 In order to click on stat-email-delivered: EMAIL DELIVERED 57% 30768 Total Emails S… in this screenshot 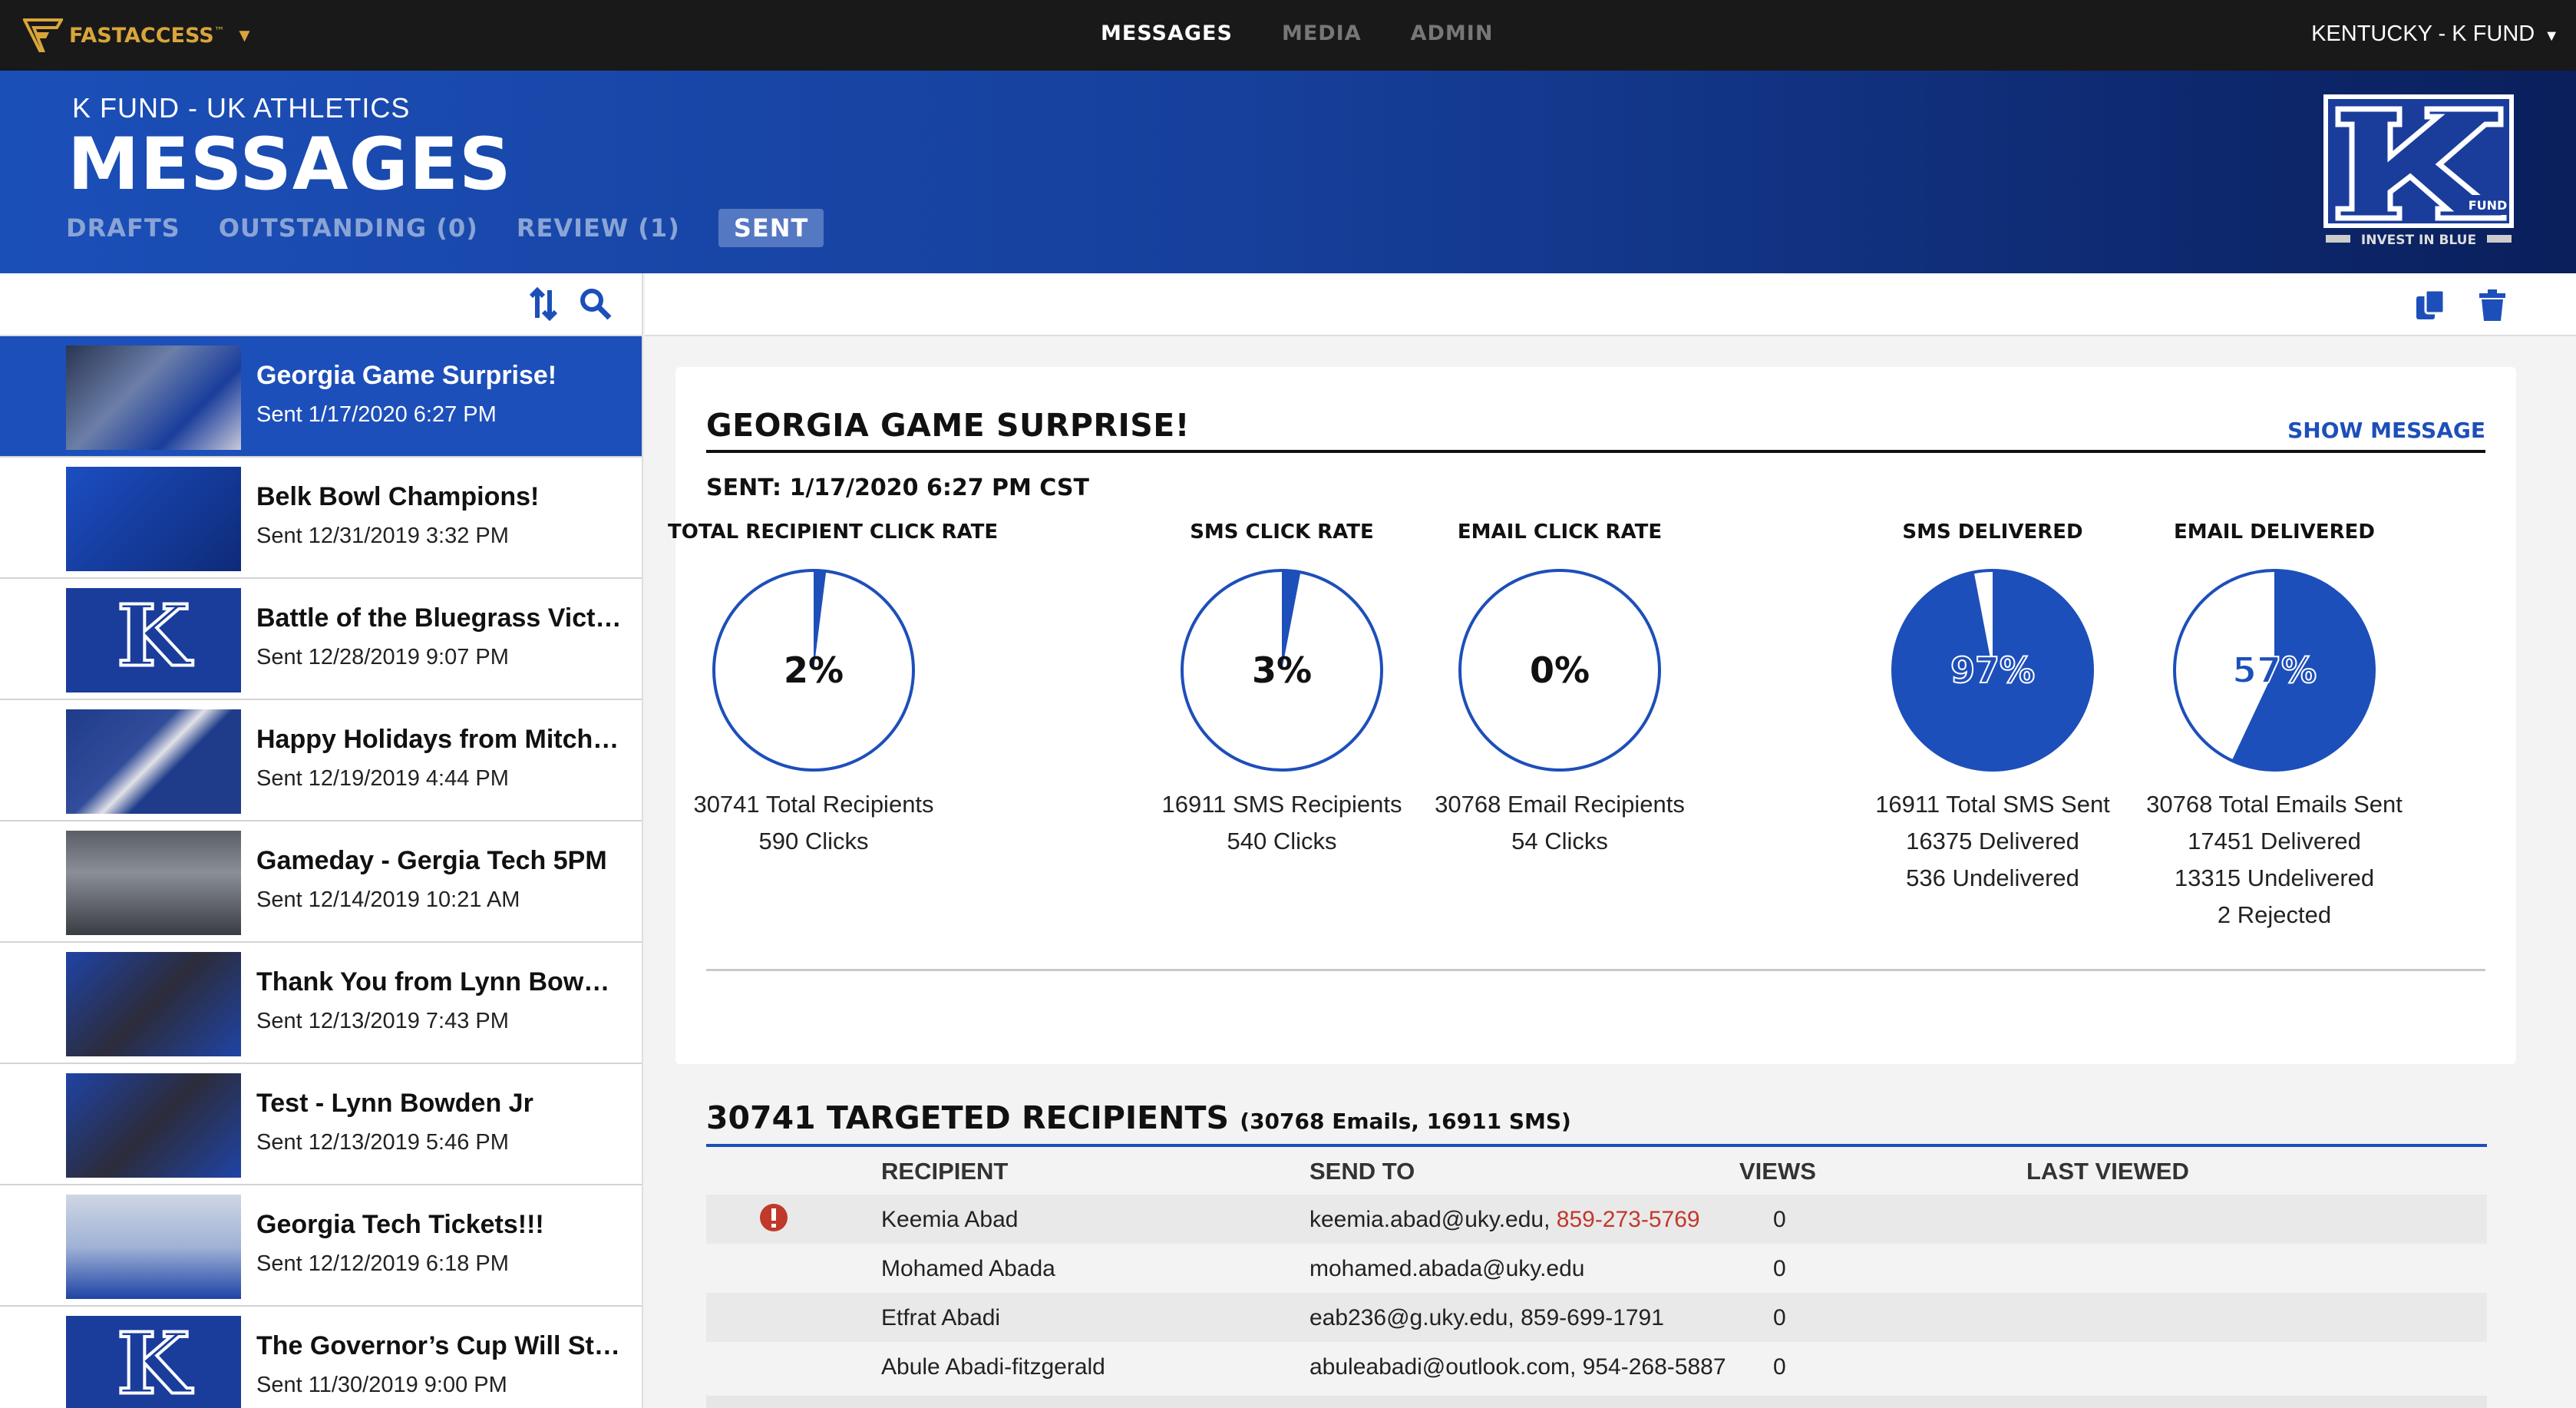, I will do `click(2274, 727)`.